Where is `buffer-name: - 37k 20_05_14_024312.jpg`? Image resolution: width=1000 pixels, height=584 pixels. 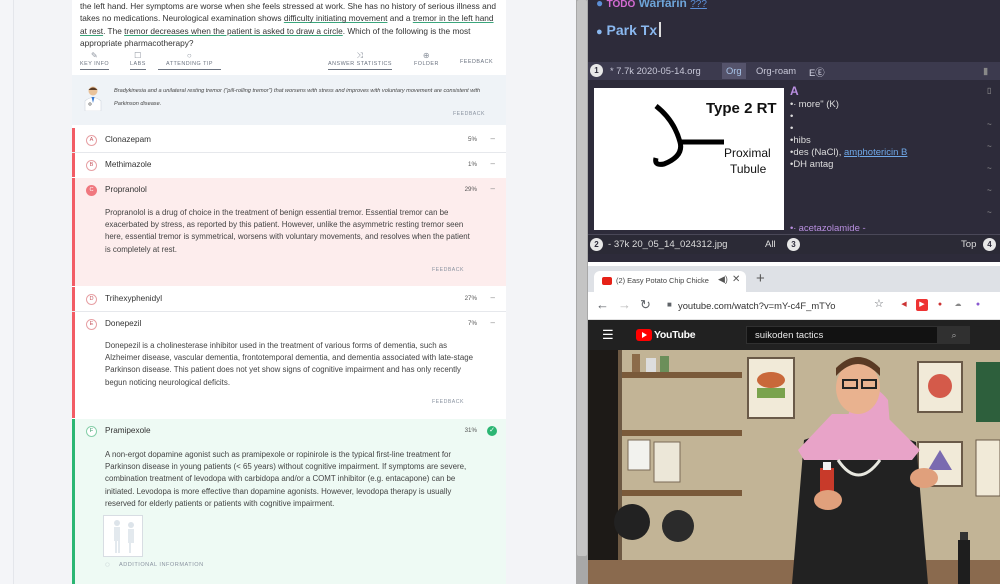 buffer-name: - 37k 20_05_14_024312.jpg is located at coordinates (668, 244).